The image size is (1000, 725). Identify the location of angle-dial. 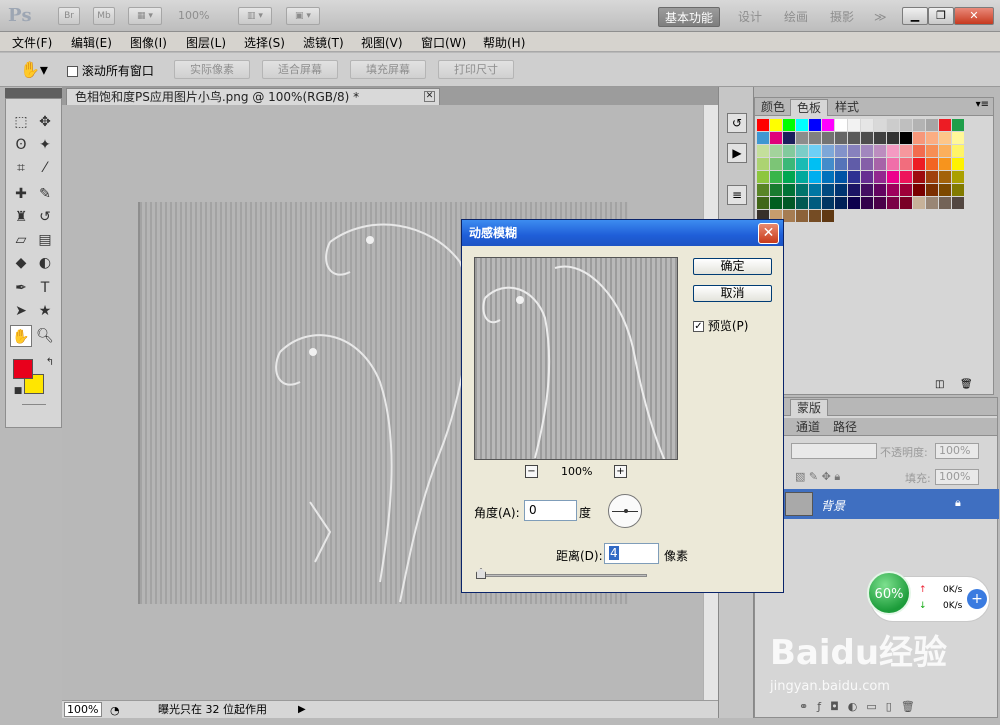
(625, 511).